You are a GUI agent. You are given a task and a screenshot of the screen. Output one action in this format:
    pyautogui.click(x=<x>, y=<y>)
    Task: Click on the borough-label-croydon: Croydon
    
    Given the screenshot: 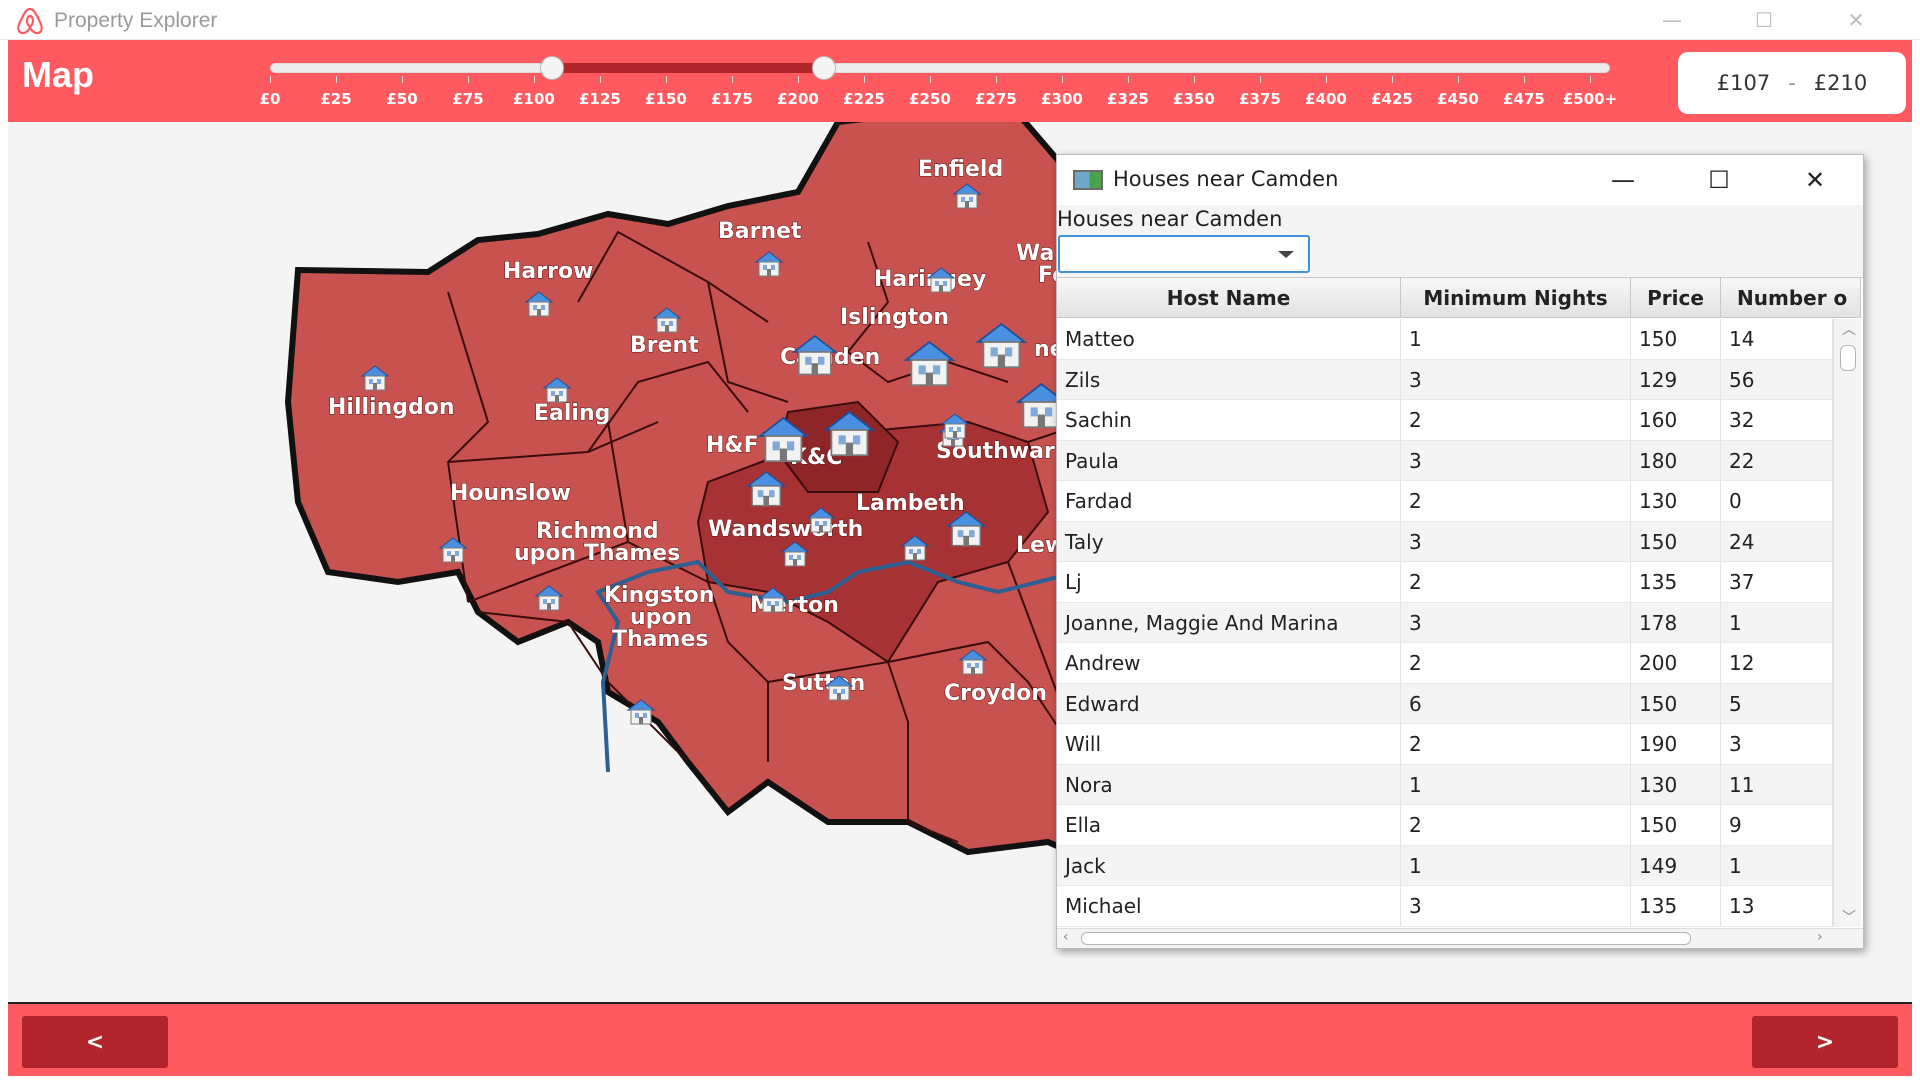 What is the action you would take?
    pyautogui.click(x=996, y=694)
    